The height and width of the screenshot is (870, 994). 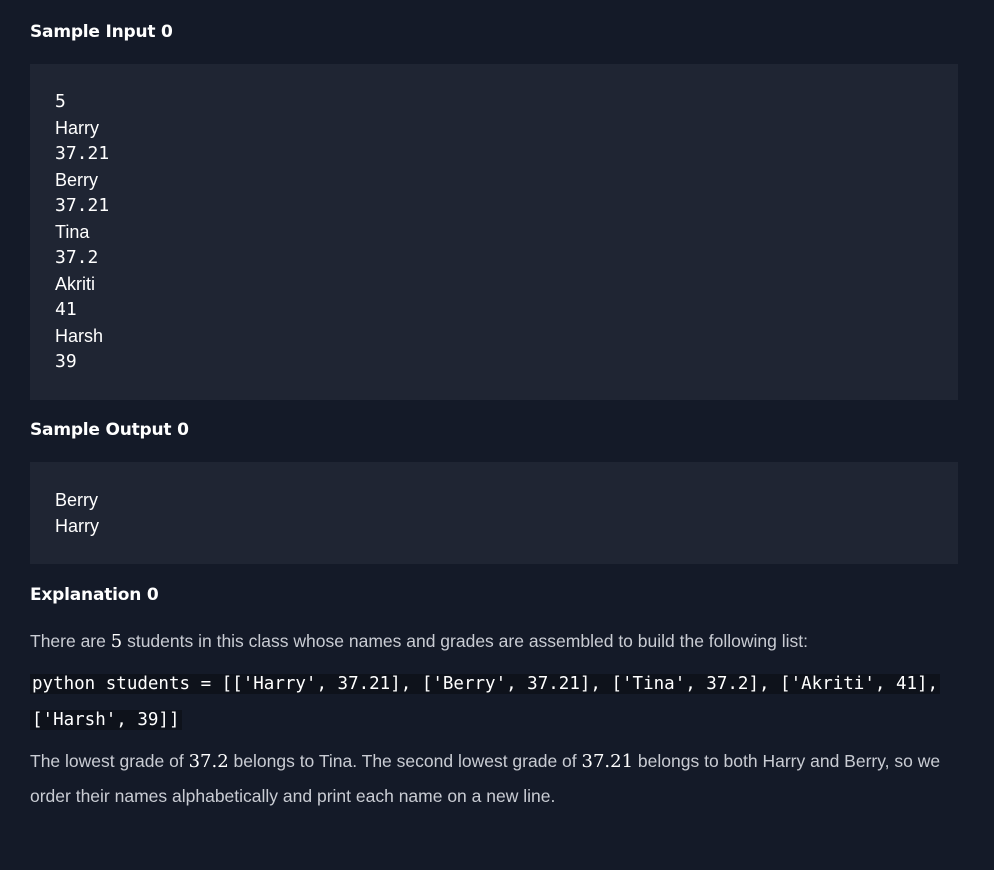 I want to click on sample-input-line: Harsh, so click(x=79, y=336).